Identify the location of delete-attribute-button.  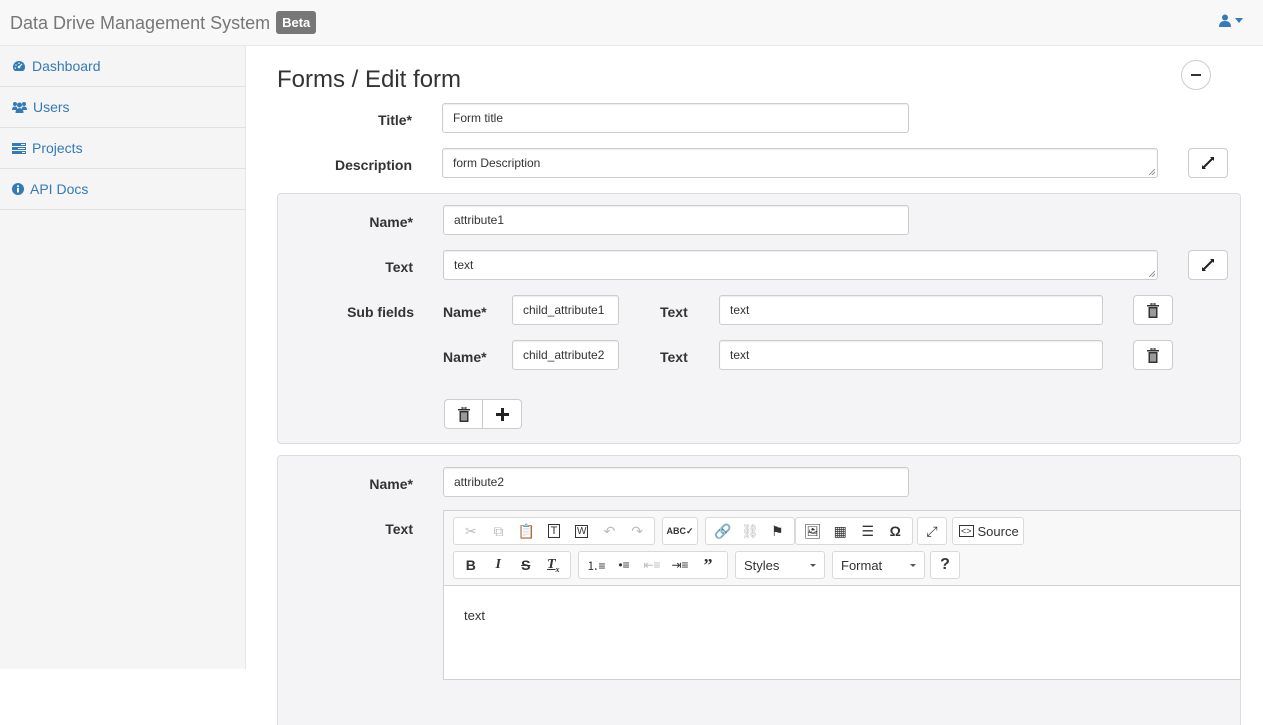
(463, 414).